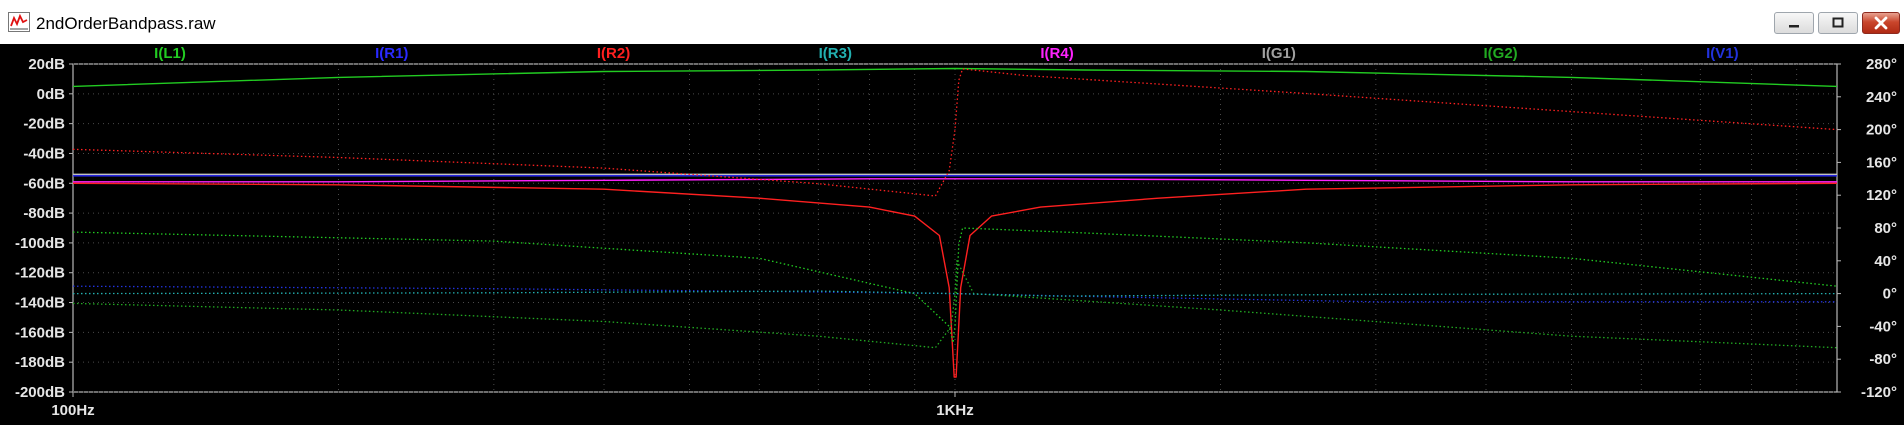 The image size is (1904, 425). What do you see at coordinates (1722, 53) in the screenshot?
I see `legend-entry: I(V1)` at bounding box center [1722, 53].